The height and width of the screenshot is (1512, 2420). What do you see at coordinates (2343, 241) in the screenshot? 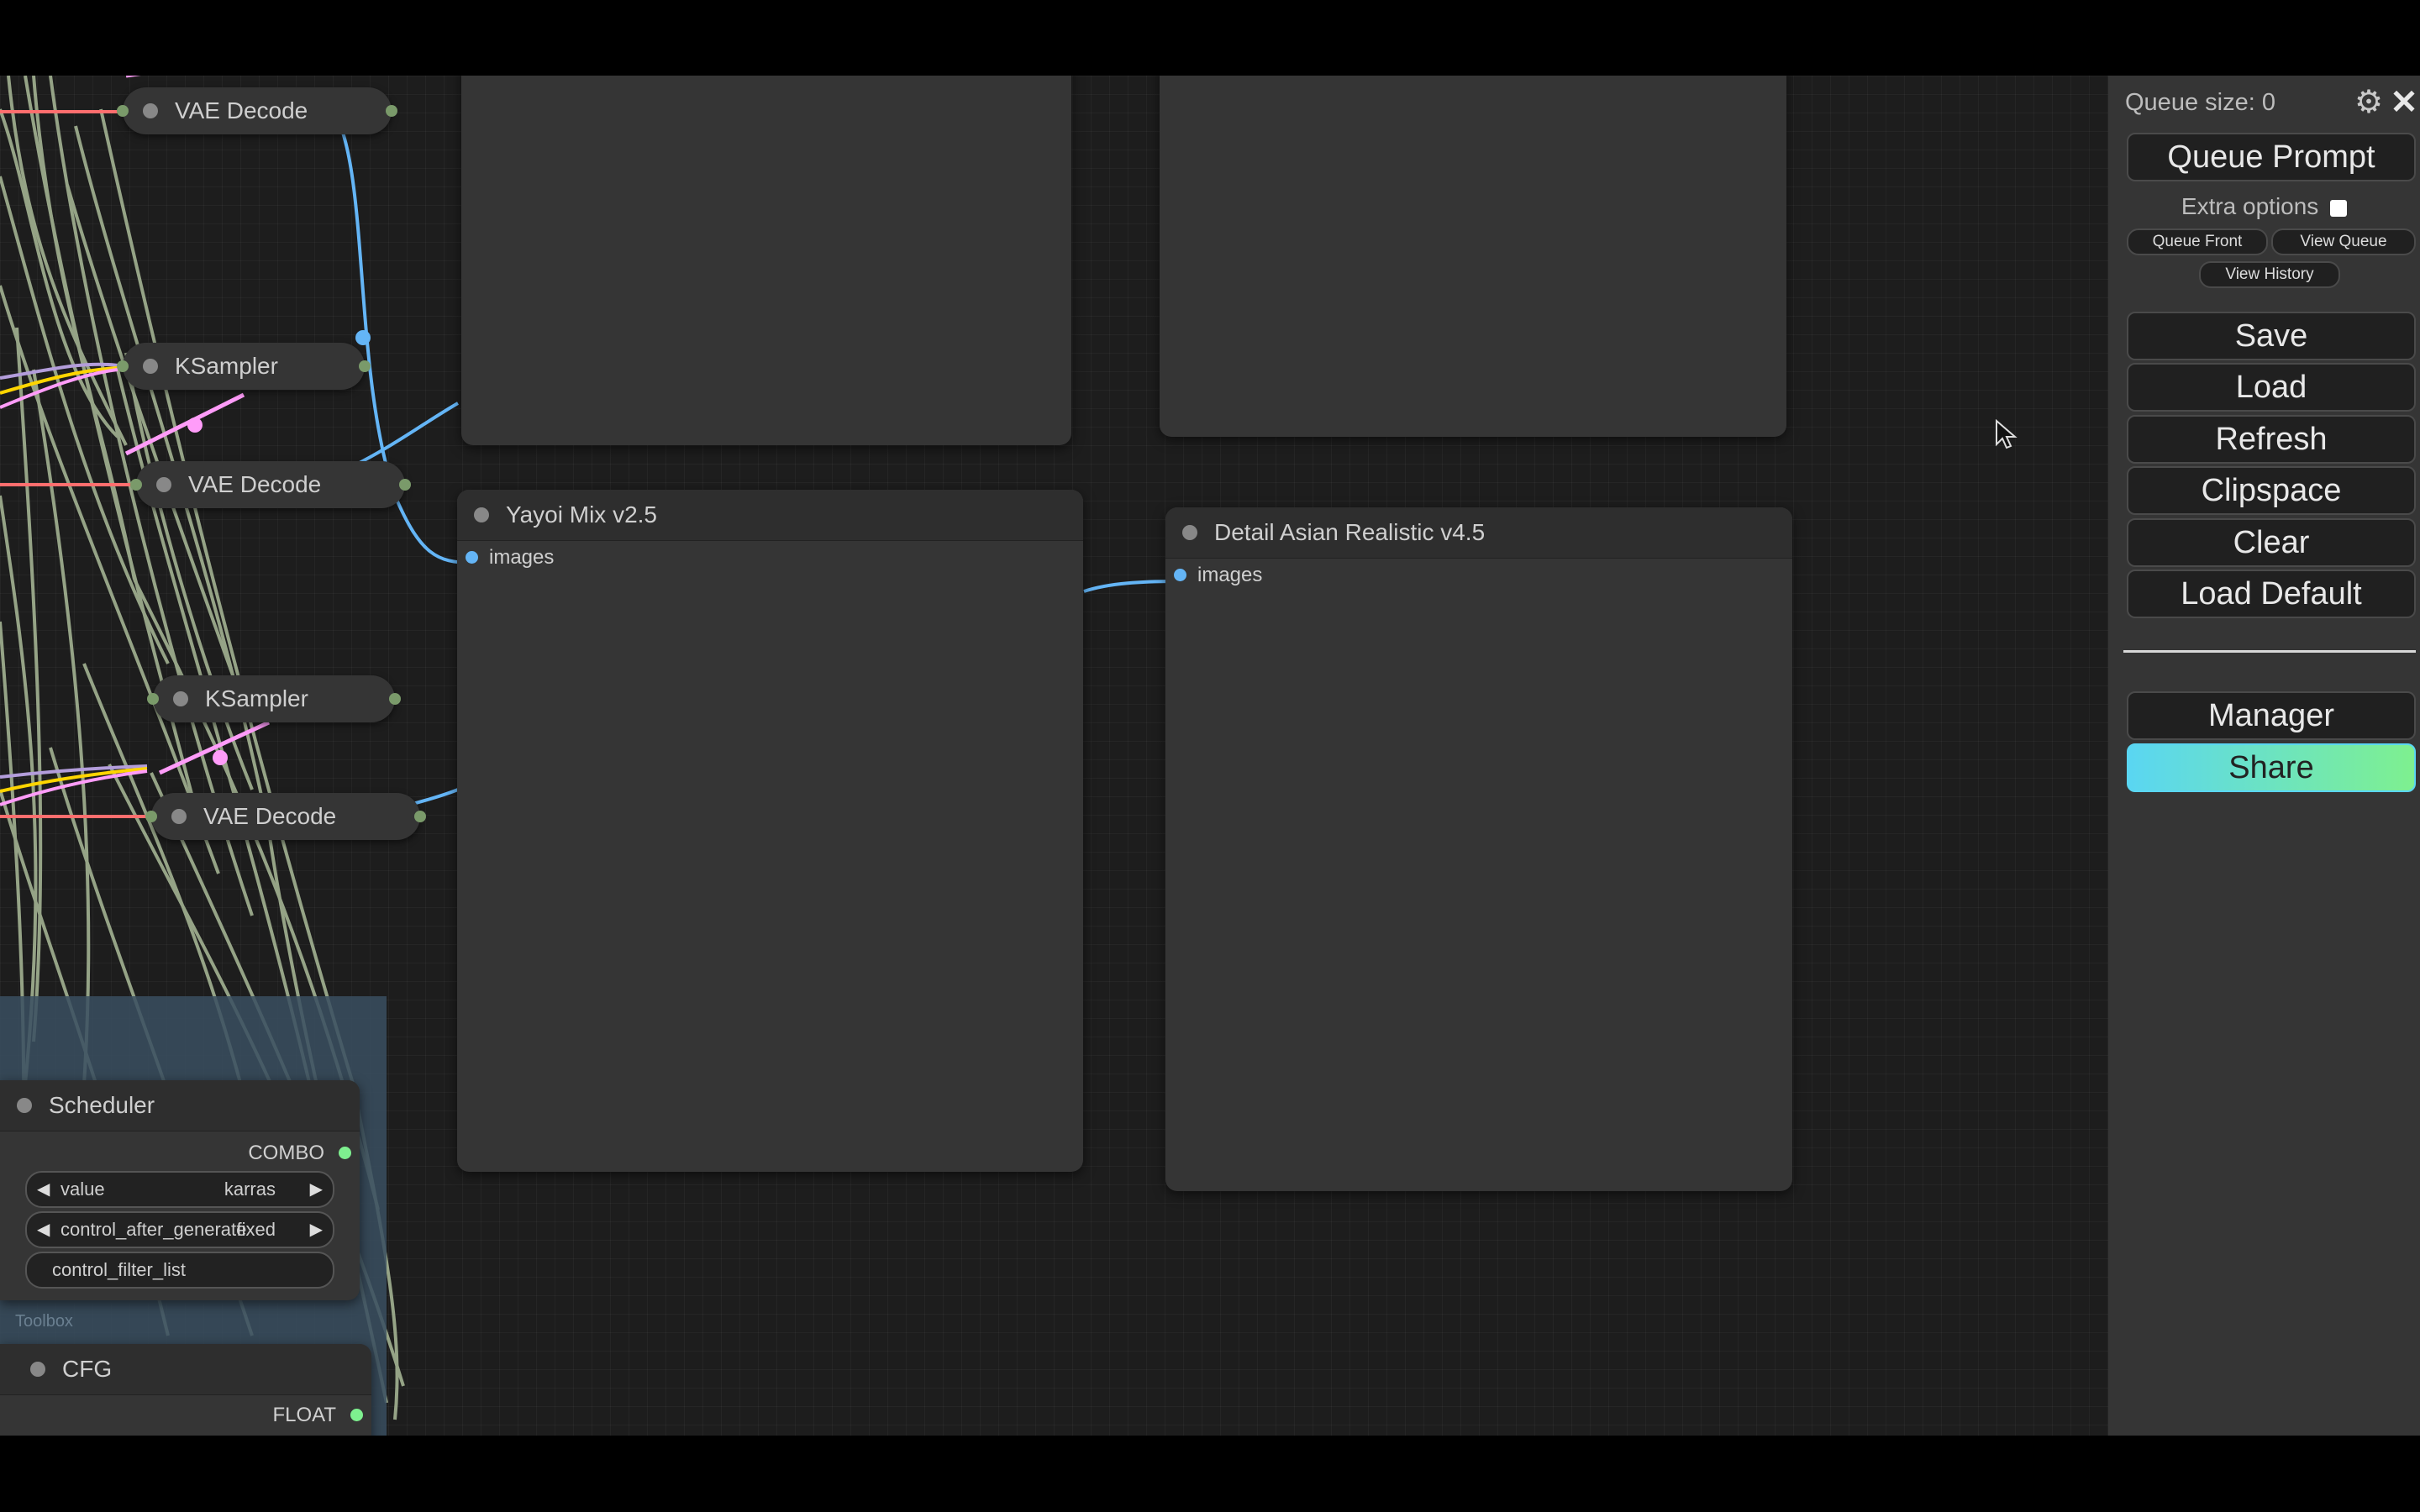
I see `view-queue-button: View Queue` at bounding box center [2343, 241].